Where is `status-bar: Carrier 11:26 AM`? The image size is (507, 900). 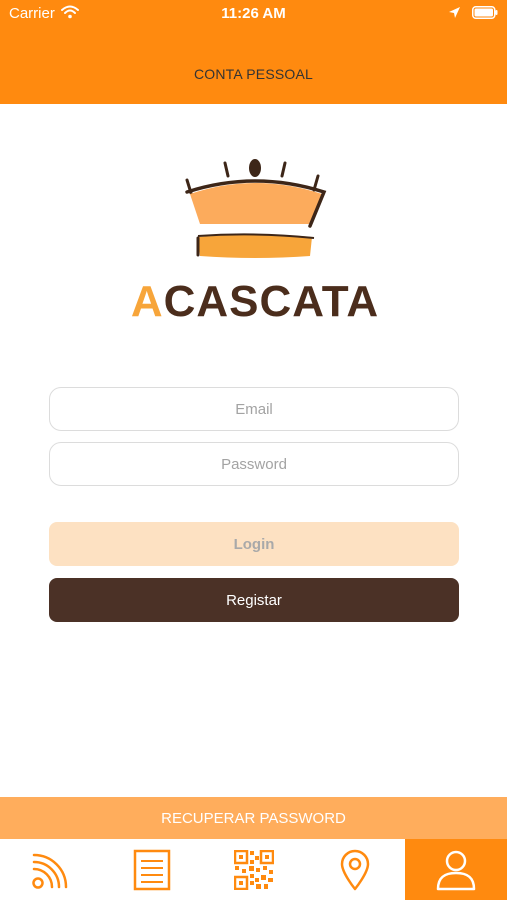
status-bar: Carrier 11:26 AM is located at coordinates (253, 13).